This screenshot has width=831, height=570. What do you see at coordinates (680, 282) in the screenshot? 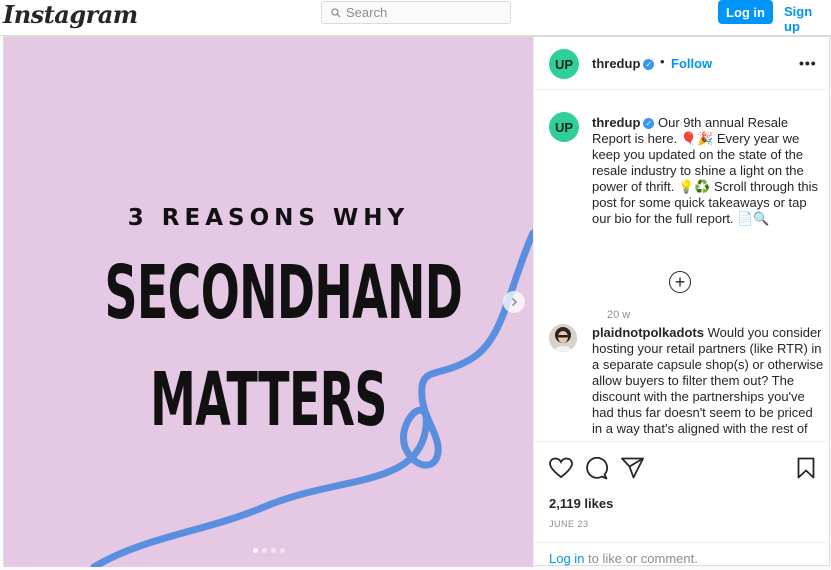
I see `load-more-comments-icon: +` at bounding box center [680, 282].